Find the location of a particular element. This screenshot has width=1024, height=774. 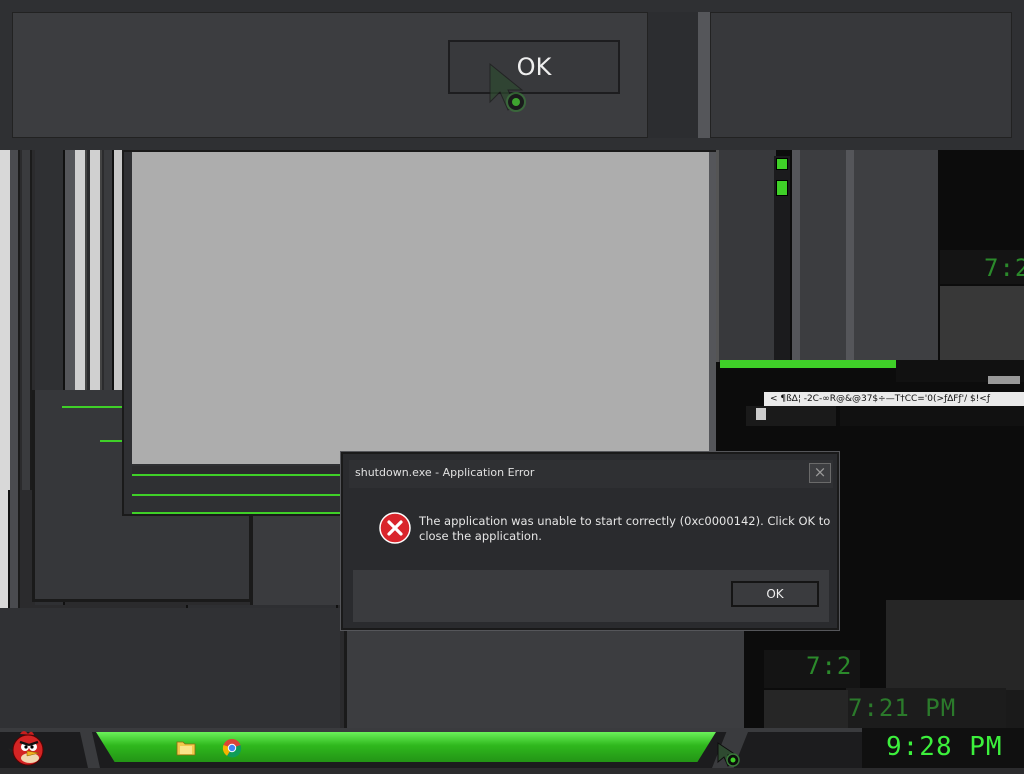

glitch-clock-ghost-1: 7:2 is located at coordinates (1004, 268).